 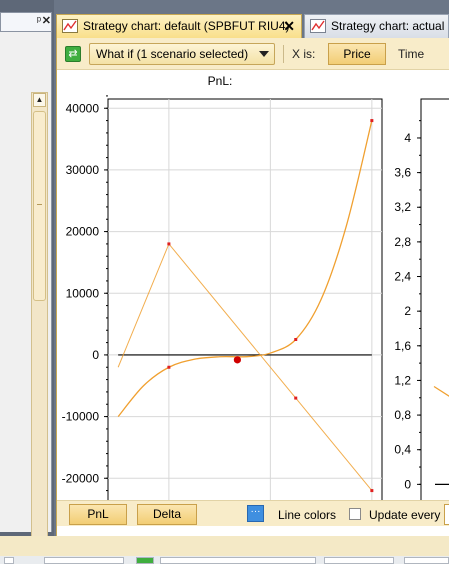 I want to click on y-tick-label: 4, so click(x=407, y=138).